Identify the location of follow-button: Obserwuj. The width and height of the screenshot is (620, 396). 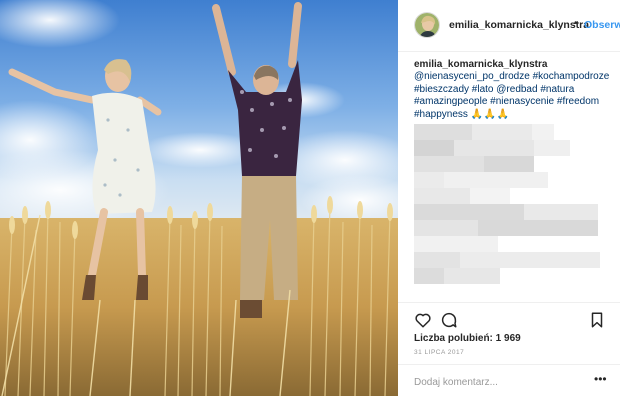
(602, 25).